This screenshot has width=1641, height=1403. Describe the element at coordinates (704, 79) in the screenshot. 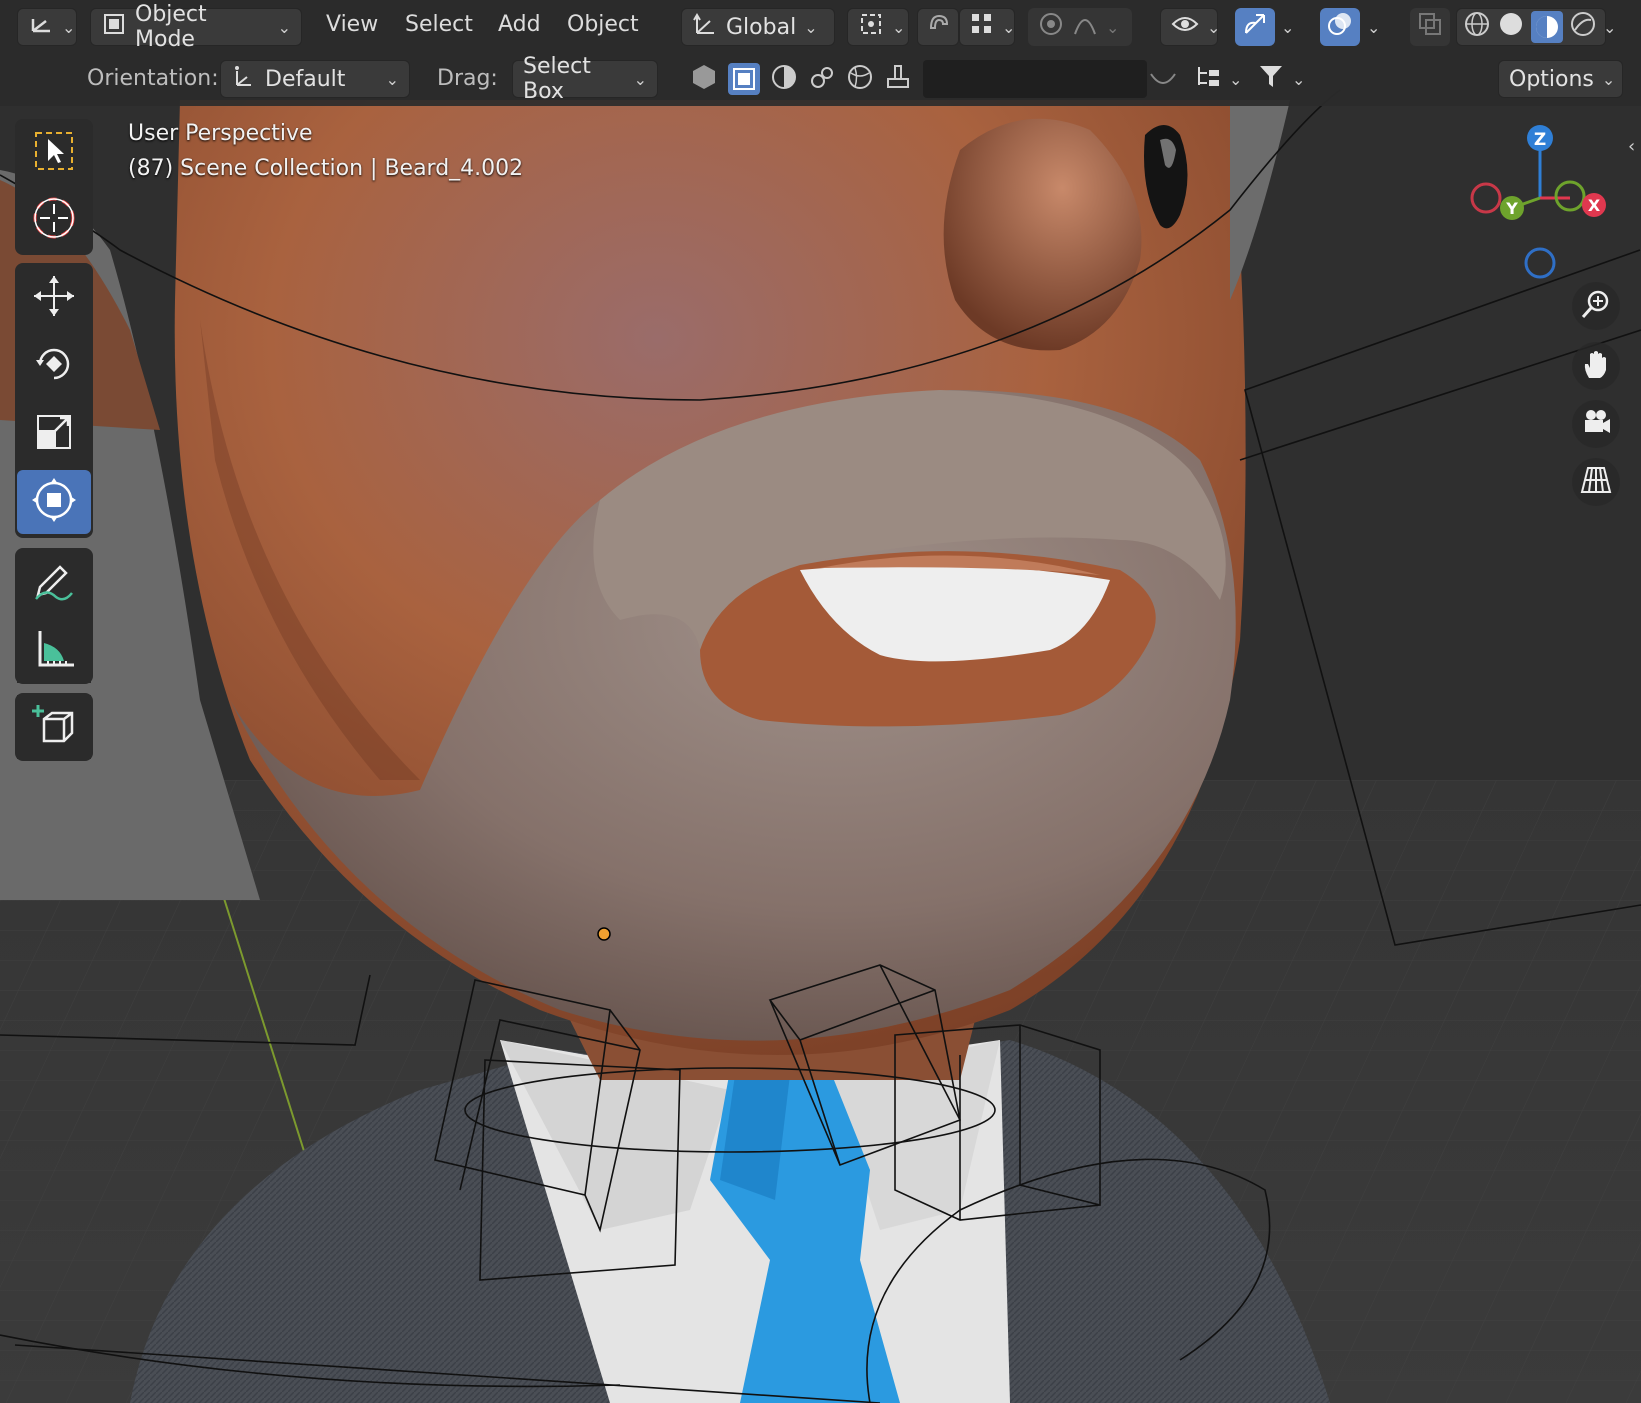

I see `mesh-filter-icon` at that location.